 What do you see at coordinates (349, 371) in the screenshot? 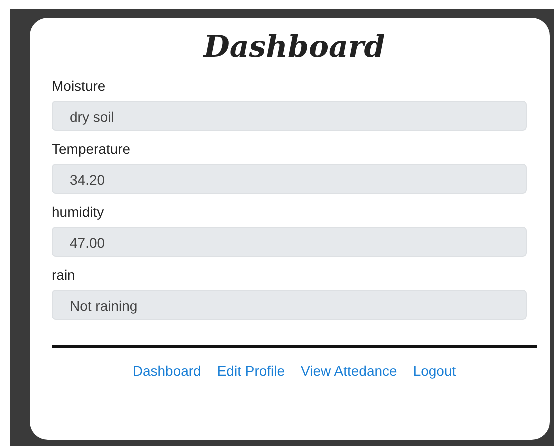
I see `nav-link: View Attedance` at bounding box center [349, 371].